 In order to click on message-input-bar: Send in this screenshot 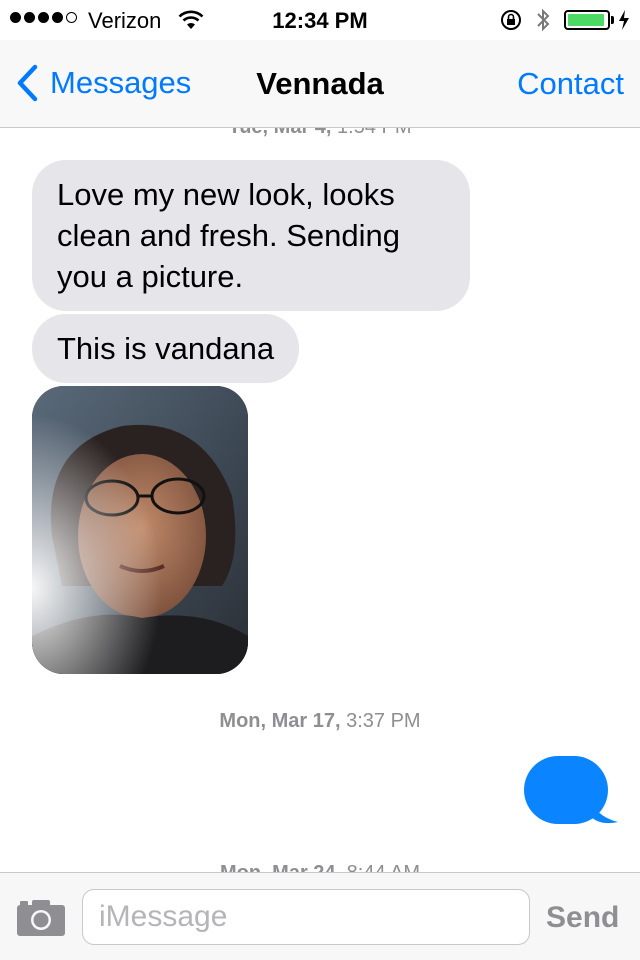, I will do `click(320, 916)`.